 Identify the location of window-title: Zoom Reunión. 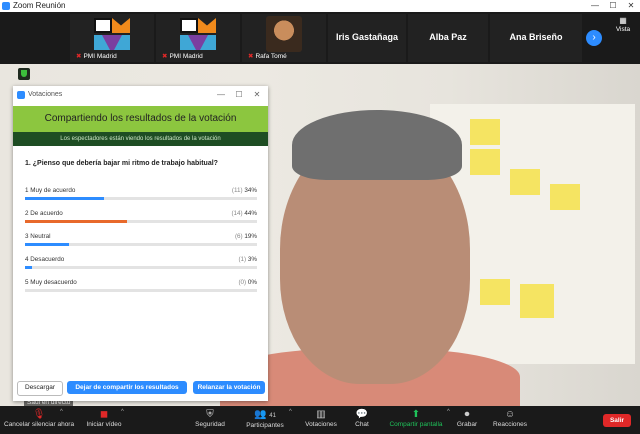
(39, 5).